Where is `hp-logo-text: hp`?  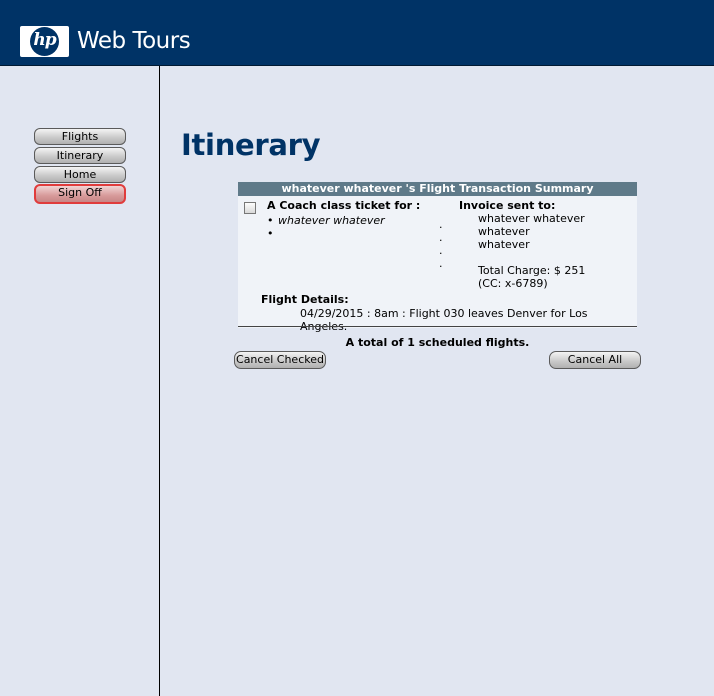 hp-logo-text: hp is located at coordinates (44, 40).